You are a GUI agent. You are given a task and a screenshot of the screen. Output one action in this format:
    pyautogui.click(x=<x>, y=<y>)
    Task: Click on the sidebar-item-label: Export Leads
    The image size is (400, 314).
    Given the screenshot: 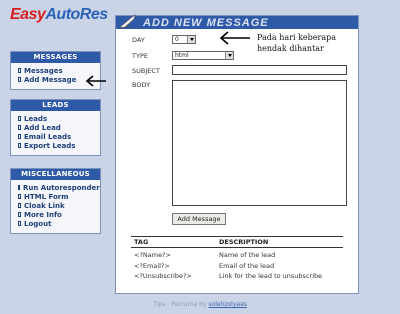 What is the action you would take?
    pyautogui.click(x=50, y=145)
    